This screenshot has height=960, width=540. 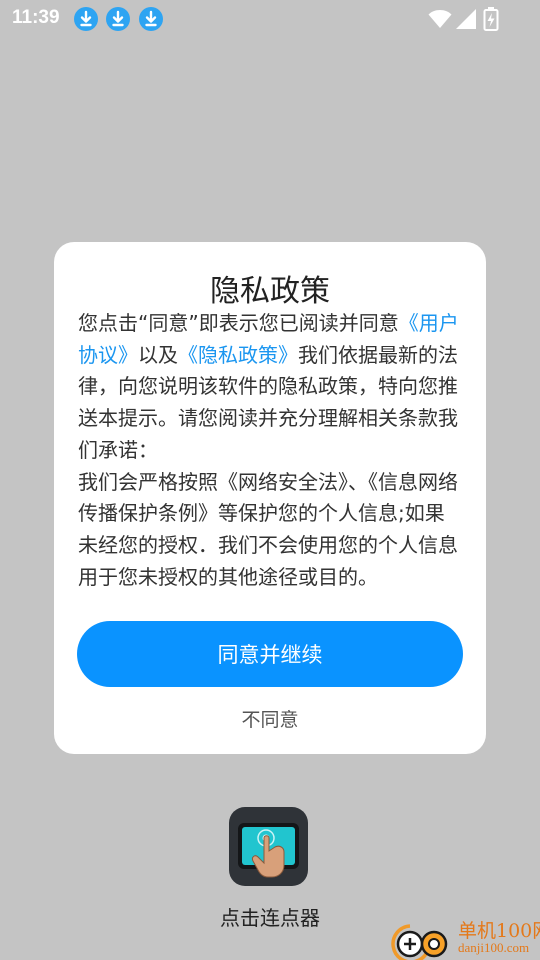 What do you see at coordinates (419, 942) in the screenshot?
I see `watermark-logo-icon` at bounding box center [419, 942].